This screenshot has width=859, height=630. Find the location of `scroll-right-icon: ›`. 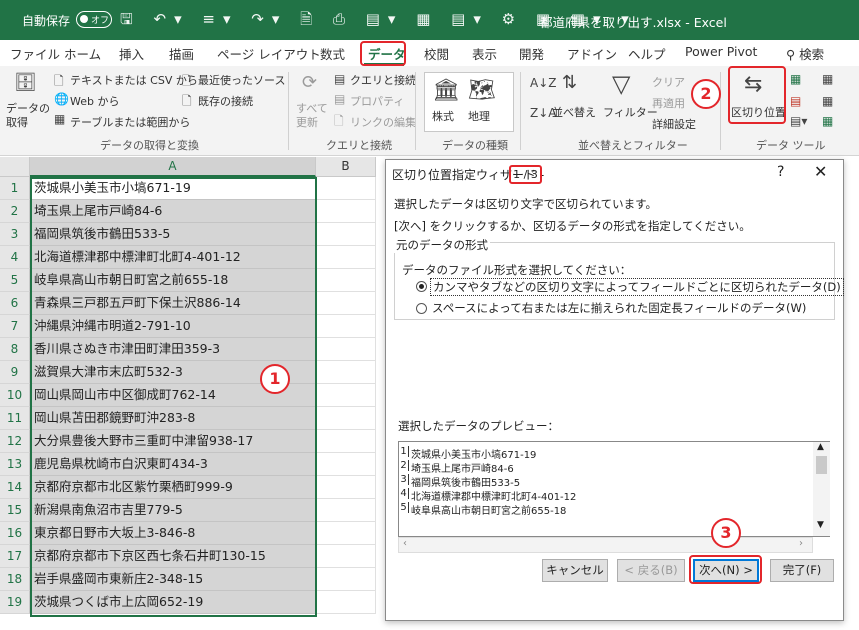

scroll-right-icon: › is located at coordinates (801, 543).